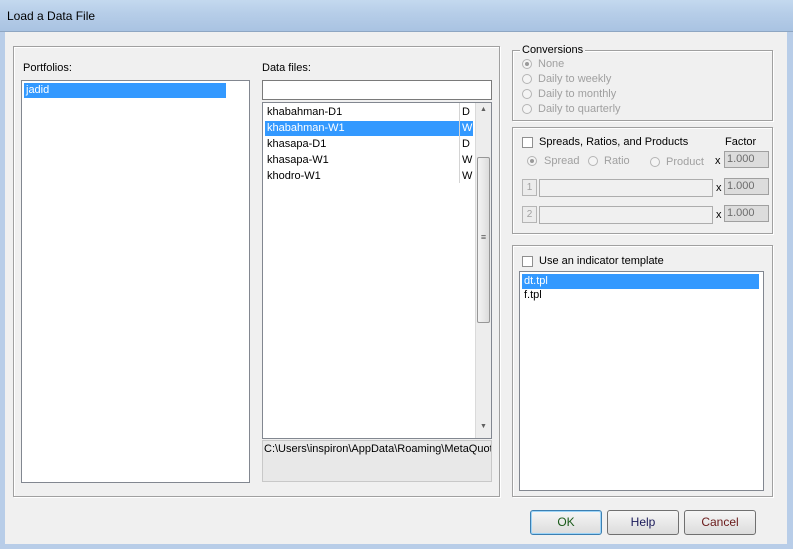  Describe the element at coordinates (294, 176) in the screenshot. I see `data-file-name: khodro-W1` at that location.